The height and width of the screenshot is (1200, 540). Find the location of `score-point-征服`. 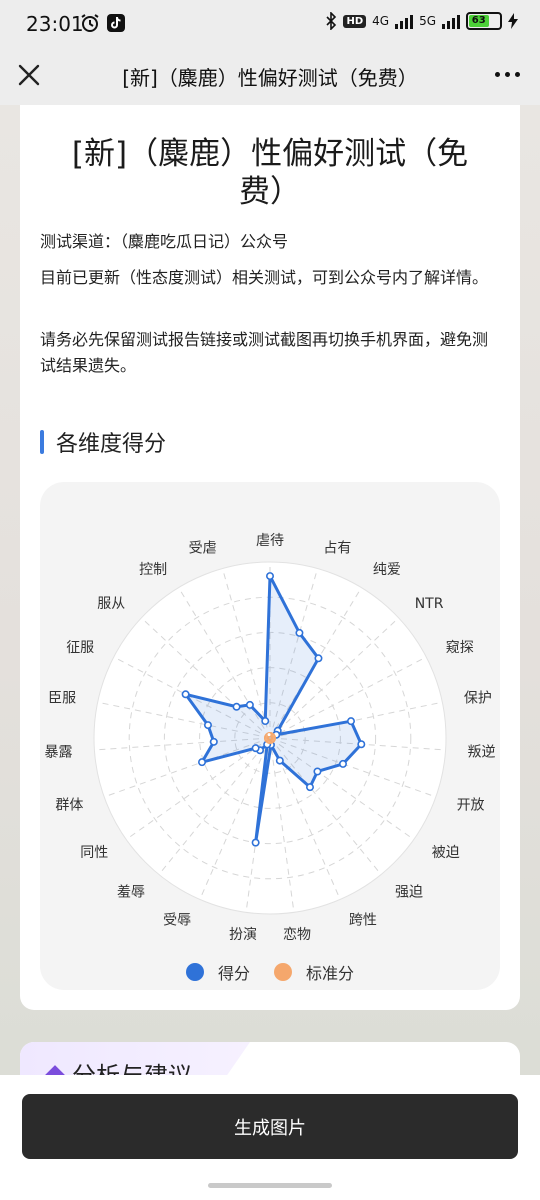

score-point-征服 is located at coordinates (185, 694).